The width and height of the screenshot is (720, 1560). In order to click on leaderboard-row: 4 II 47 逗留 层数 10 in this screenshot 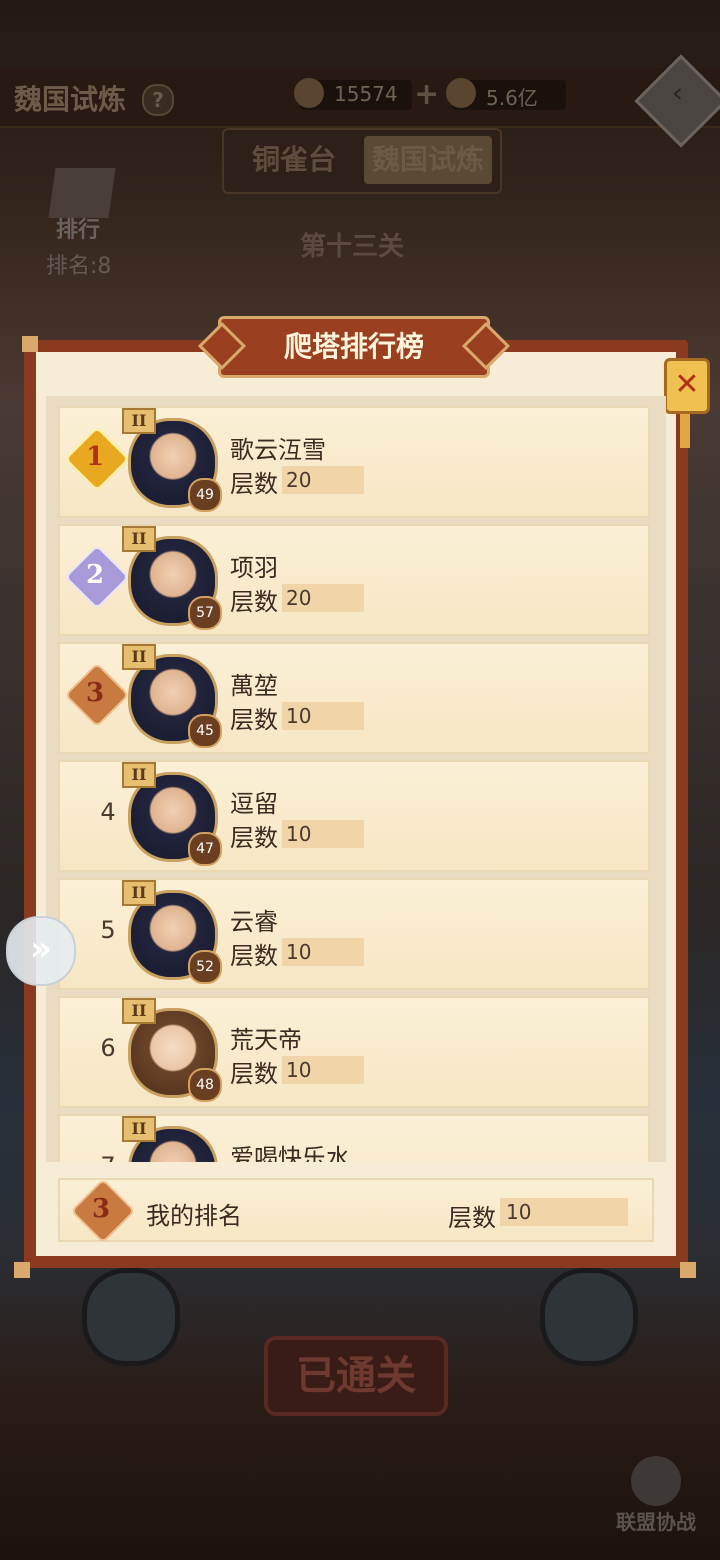, I will do `click(354, 816)`.